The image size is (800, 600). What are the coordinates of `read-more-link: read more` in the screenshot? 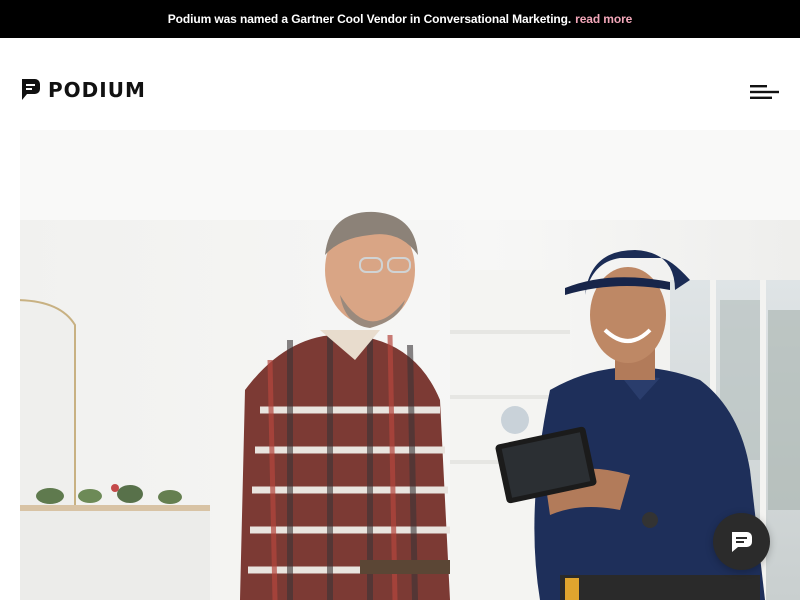 It's located at (603, 19).